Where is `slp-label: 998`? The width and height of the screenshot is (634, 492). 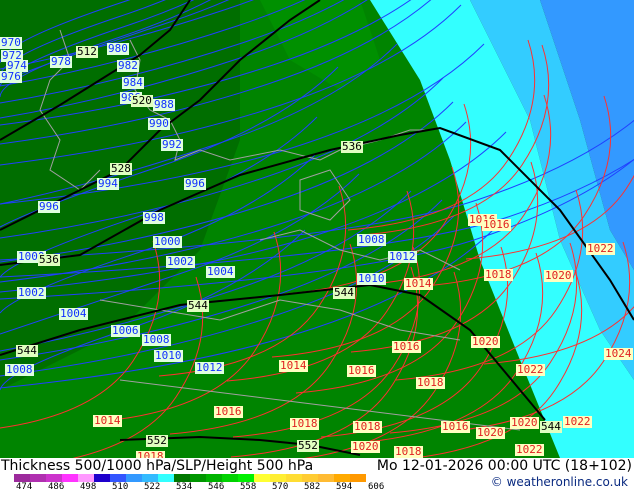 slp-label: 998 is located at coordinates (154, 217).